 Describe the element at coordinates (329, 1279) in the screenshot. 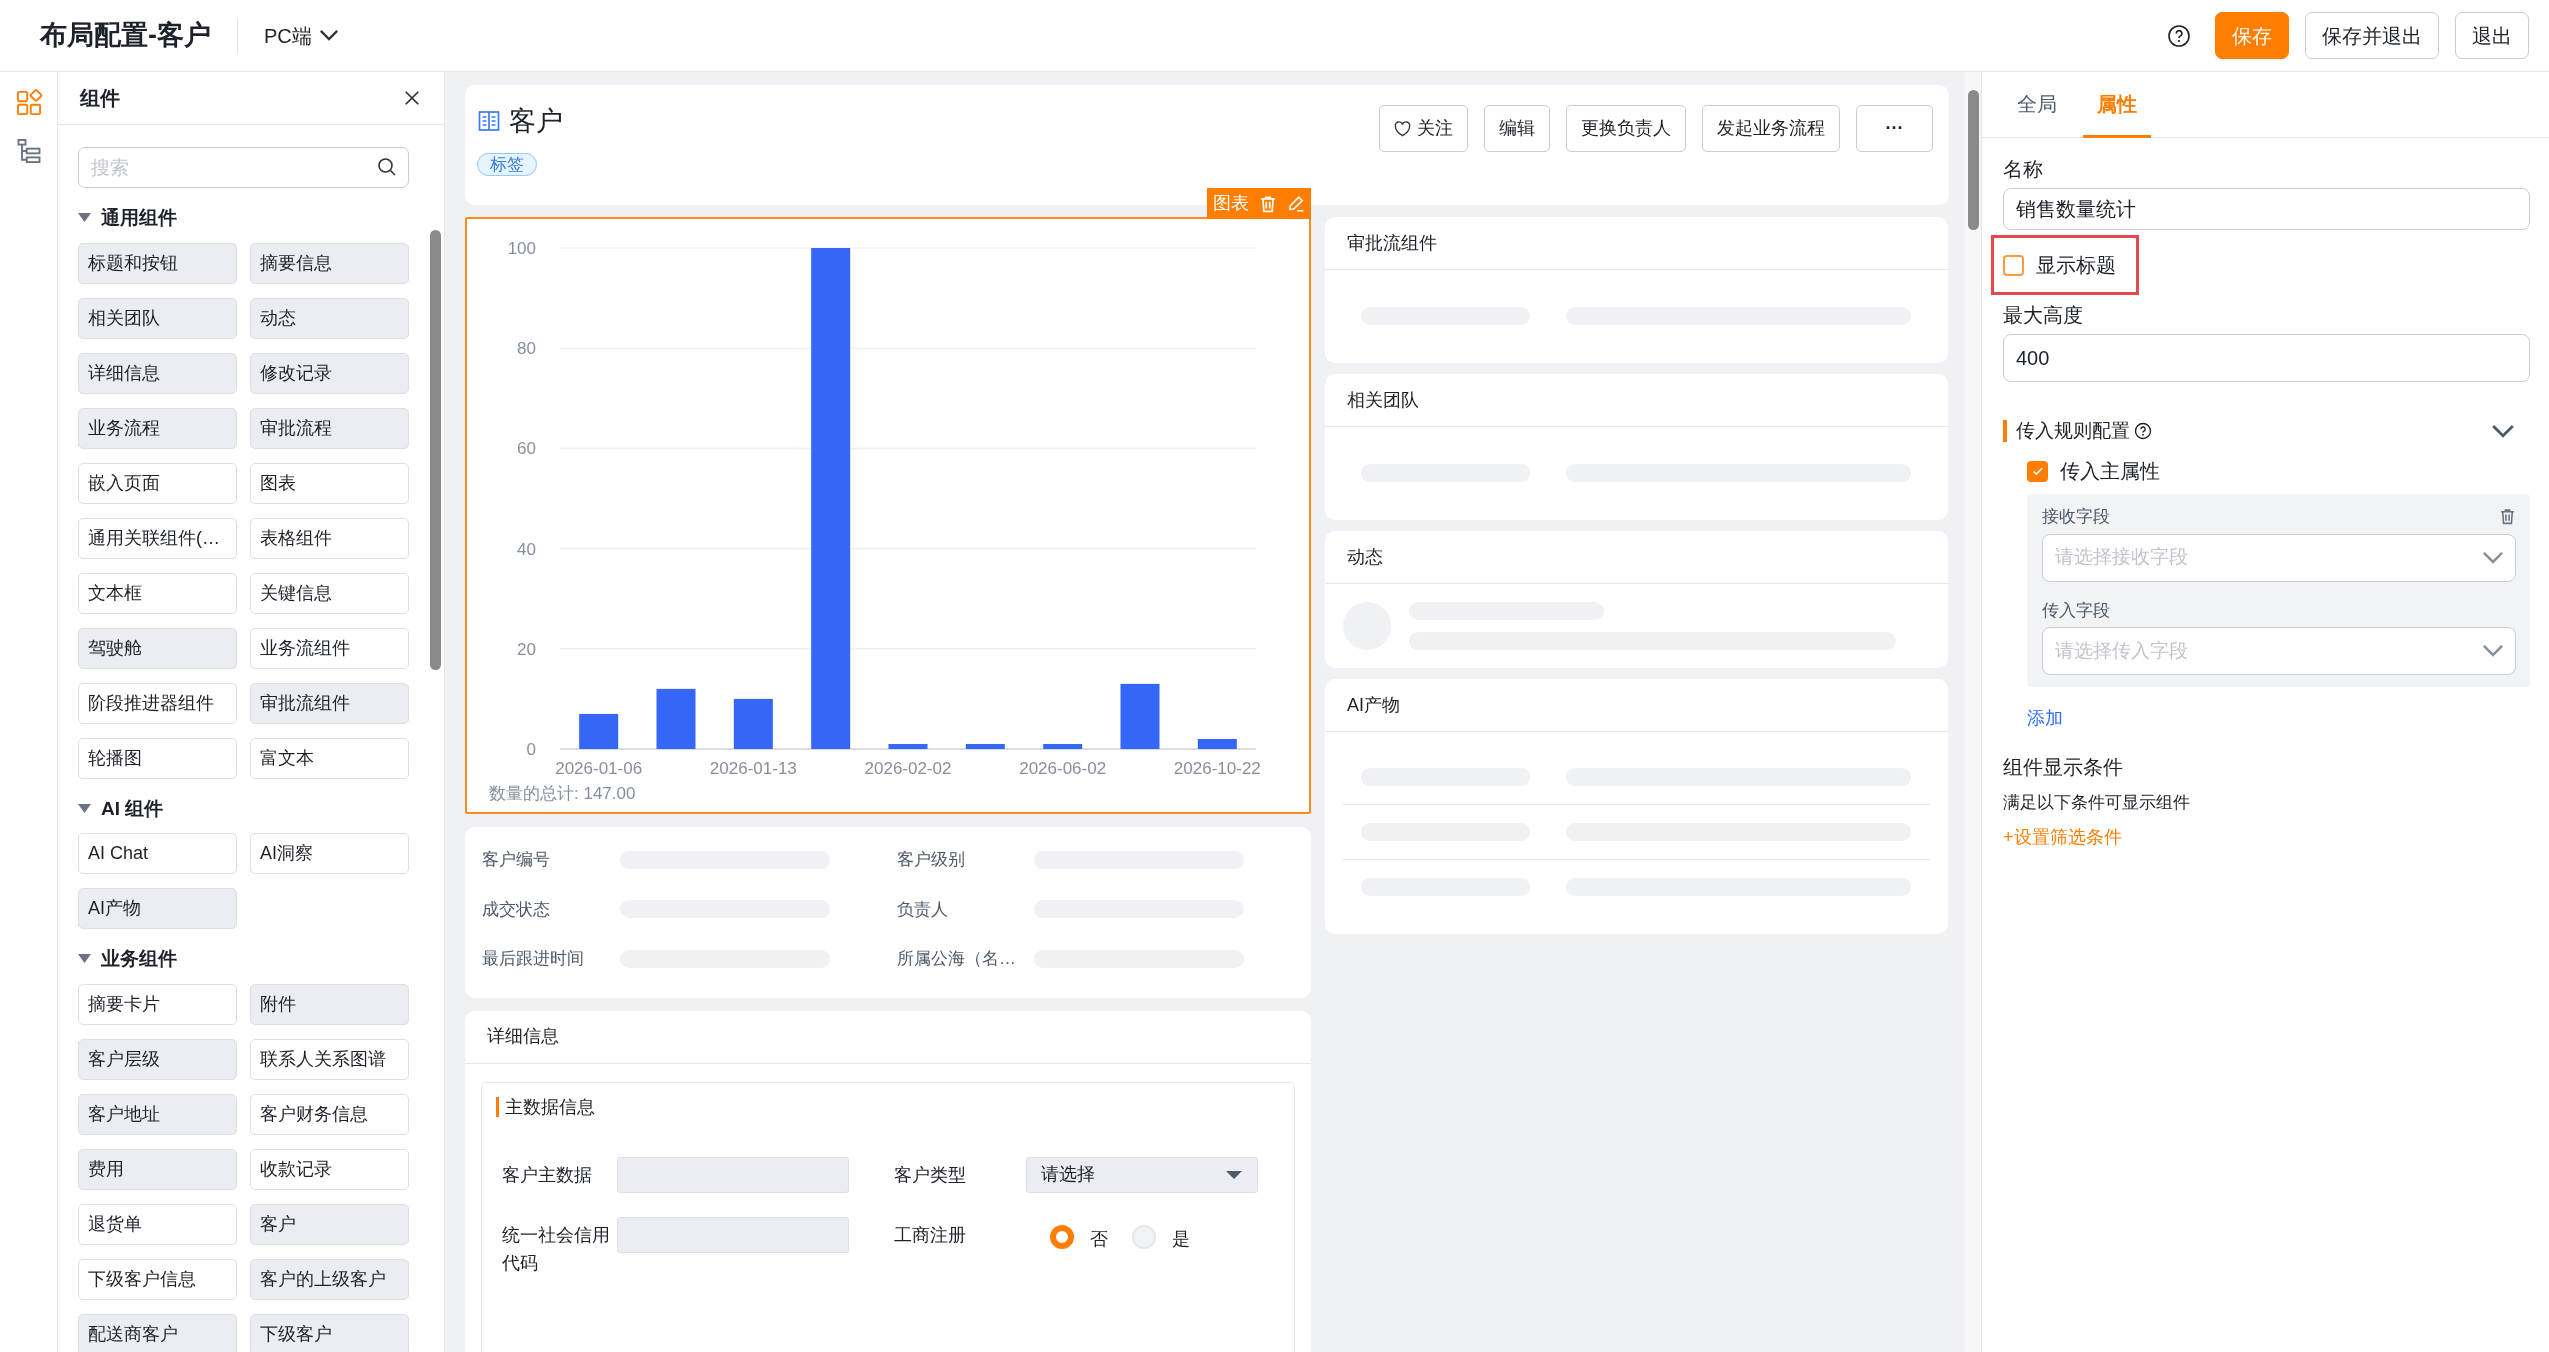

I see `component-item: 客户的上级客户` at that location.